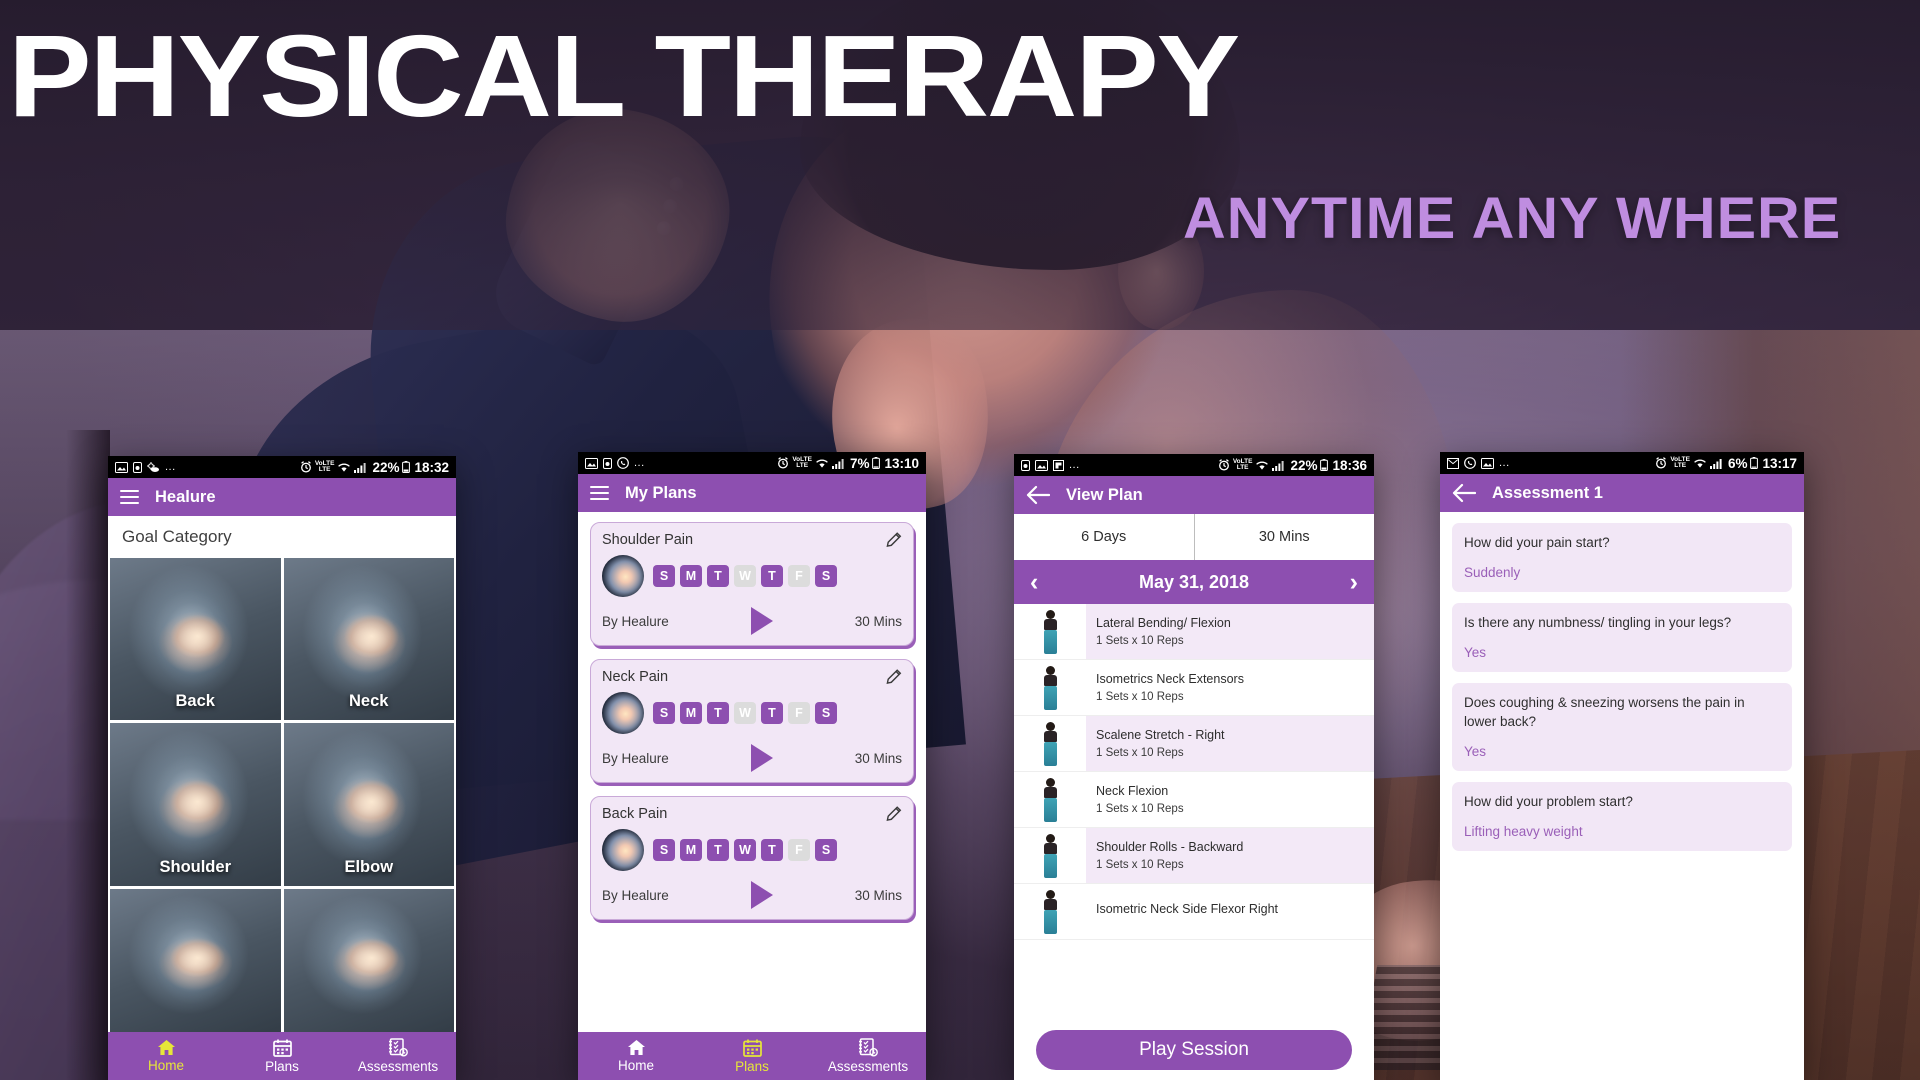 This screenshot has height=1080, width=1920. Describe the element at coordinates (1194, 912) in the screenshot. I see `exercise-row: Isometric Neck Side Flexor Right` at that location.